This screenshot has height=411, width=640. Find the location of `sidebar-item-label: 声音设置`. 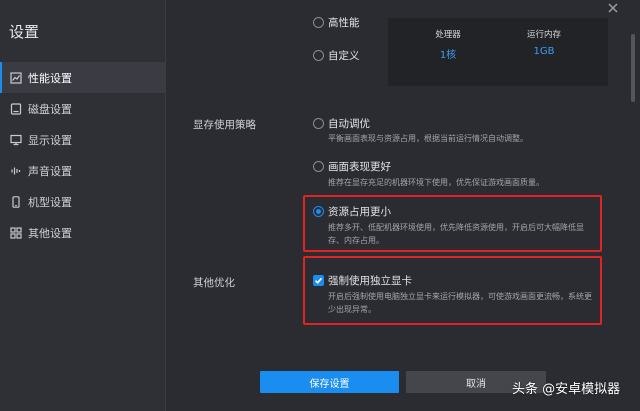

sidebar-item-label: 声音设置 is located at coordinates (50, 171).